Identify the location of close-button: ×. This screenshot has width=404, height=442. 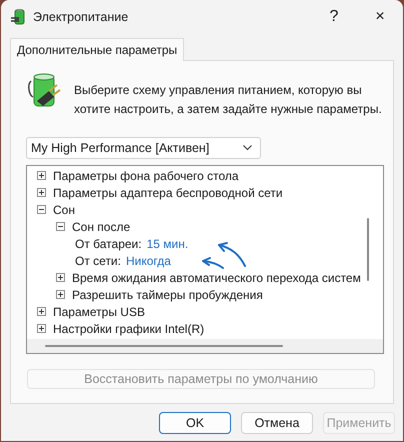
(380, 17).